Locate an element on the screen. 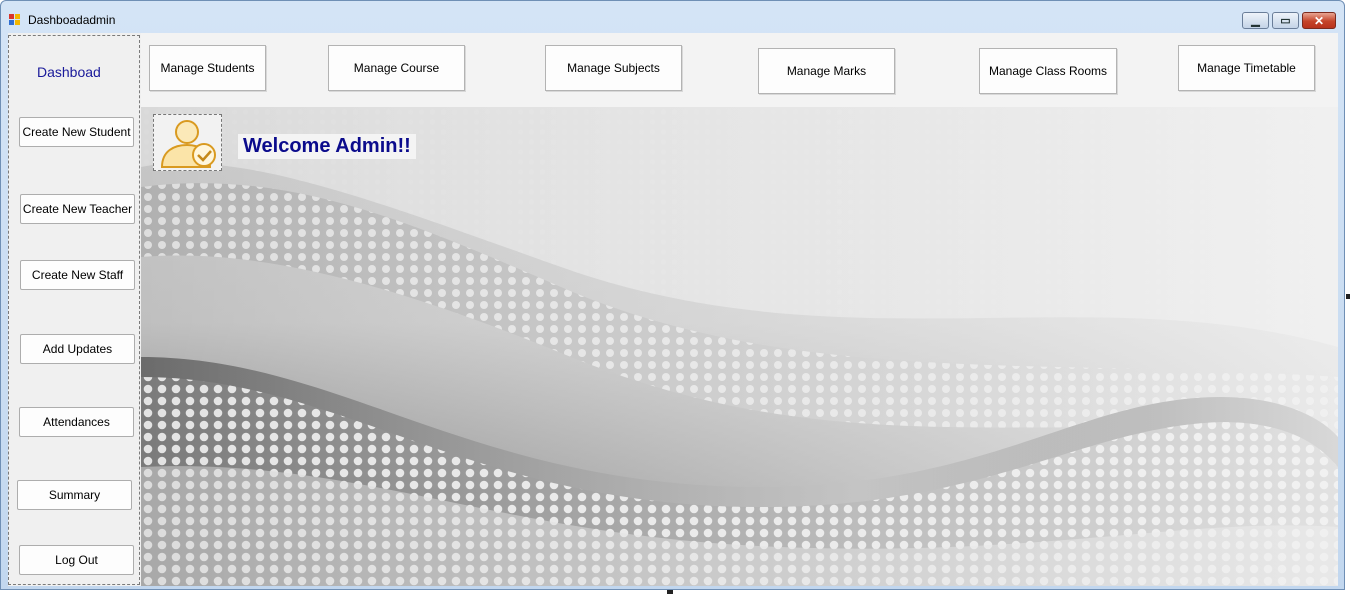 Image resolution: width=1353 pixels, height=594 pixels. minimize-icon: ▁ is located at coordinates (1255, 21).